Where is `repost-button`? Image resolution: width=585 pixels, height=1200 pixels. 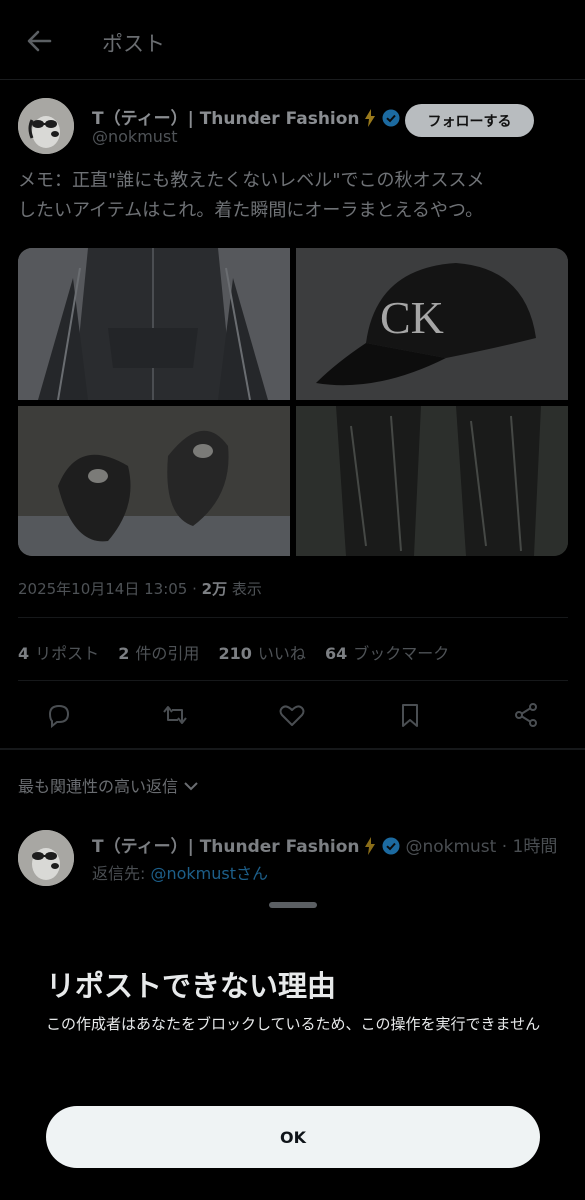
repost-button is located at coordinates (175, 715).